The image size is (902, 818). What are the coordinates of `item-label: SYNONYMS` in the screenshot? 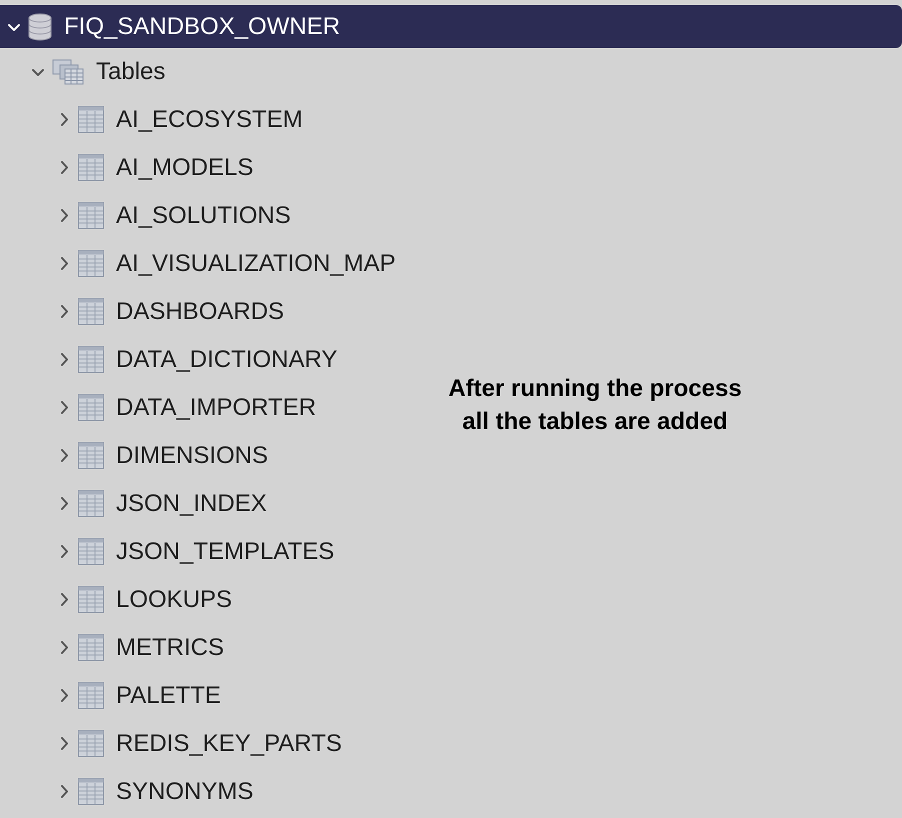 It's located at (185, 792).